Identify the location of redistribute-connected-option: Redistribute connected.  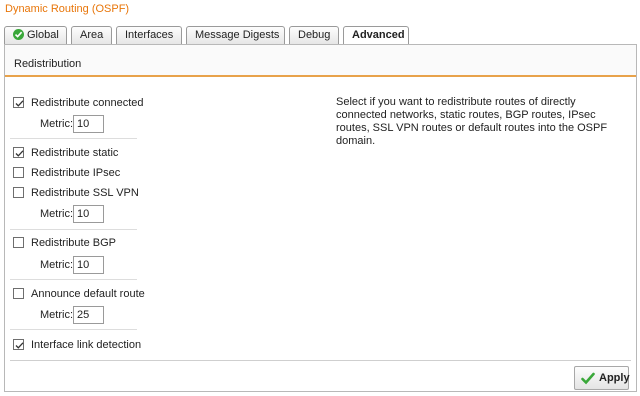
(78, 104).